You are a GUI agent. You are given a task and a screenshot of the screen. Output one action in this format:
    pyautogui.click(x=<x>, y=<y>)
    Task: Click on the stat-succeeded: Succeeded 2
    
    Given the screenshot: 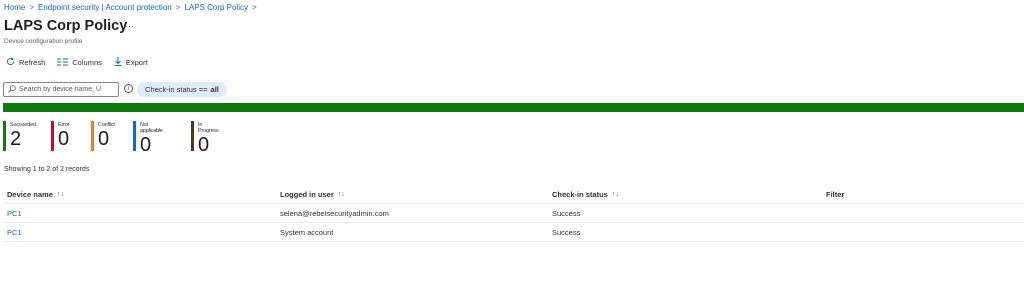 What is the action you would take?
    pyautogui.click(x=19, y=136)
    